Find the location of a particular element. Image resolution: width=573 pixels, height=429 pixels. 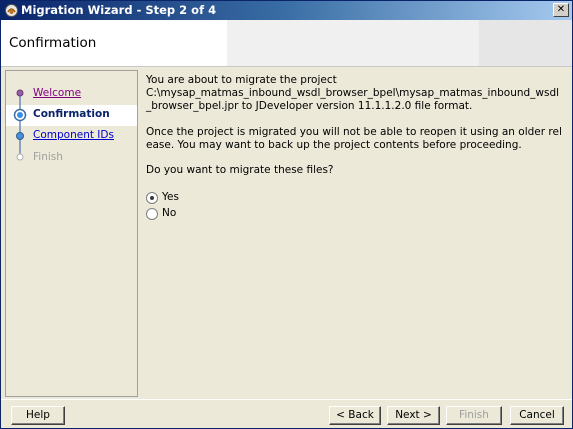

wizard-header: Confirmation is located at coordinates (286, 43).